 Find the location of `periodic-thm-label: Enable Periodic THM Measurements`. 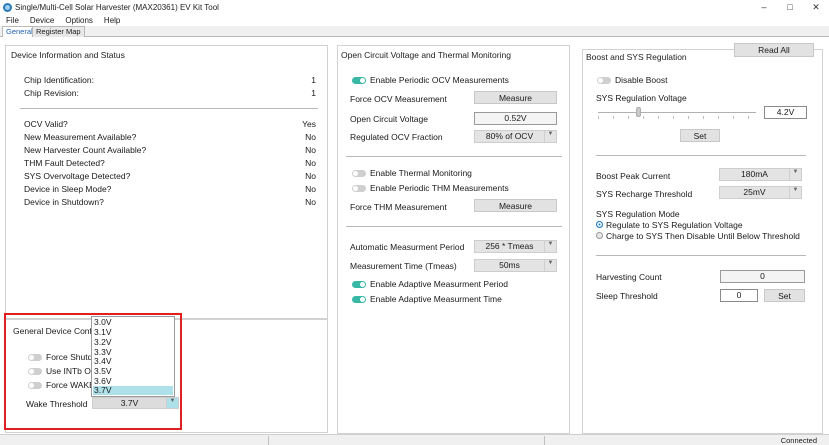

periodic-thm-label: Enable Periodic THM Measurements is located at coordinates (439, 188).